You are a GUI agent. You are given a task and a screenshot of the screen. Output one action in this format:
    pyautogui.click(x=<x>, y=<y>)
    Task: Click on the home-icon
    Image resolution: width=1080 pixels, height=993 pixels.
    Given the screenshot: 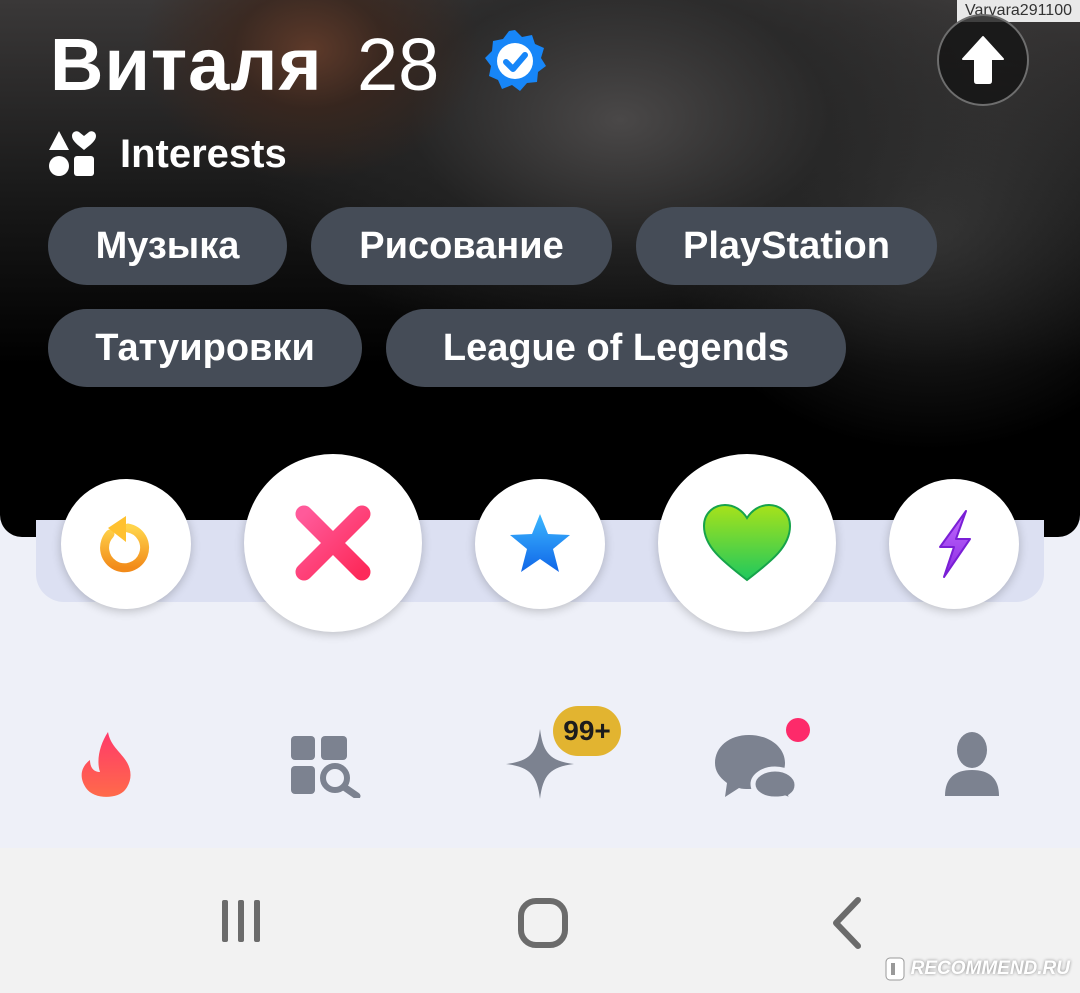 What is the action you would take?
    pyautogui.click(x=543, y=923)
    